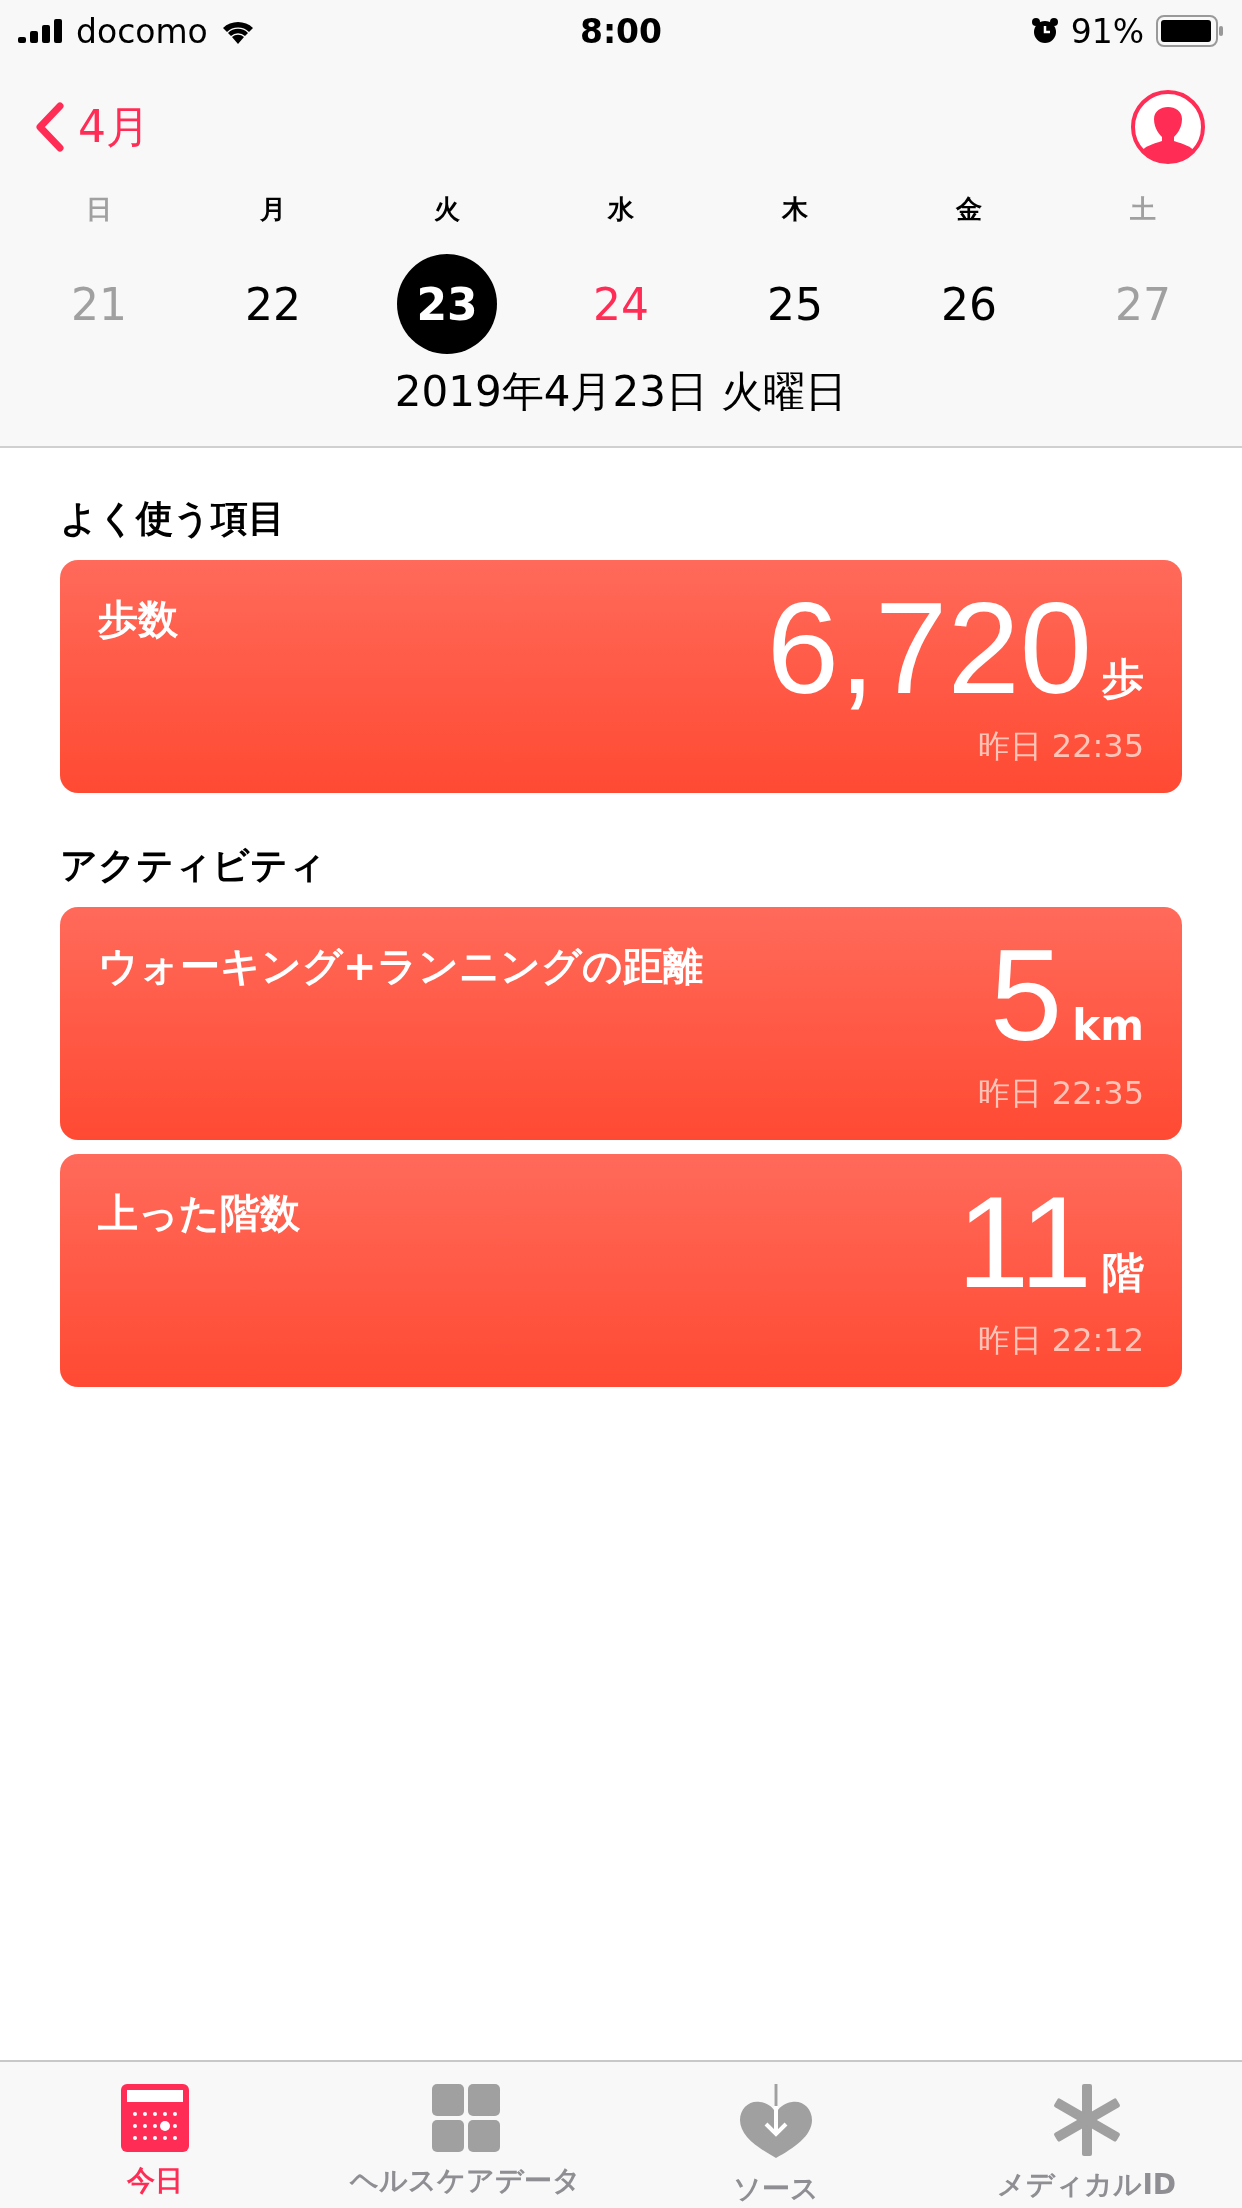 The height and width of the screenshot is (2208, 1242). Describe the element at coordinates (621, 1270) in the screenshot. I see `metric-card: 上った階数 11 階 昨日 22:12` at that location.